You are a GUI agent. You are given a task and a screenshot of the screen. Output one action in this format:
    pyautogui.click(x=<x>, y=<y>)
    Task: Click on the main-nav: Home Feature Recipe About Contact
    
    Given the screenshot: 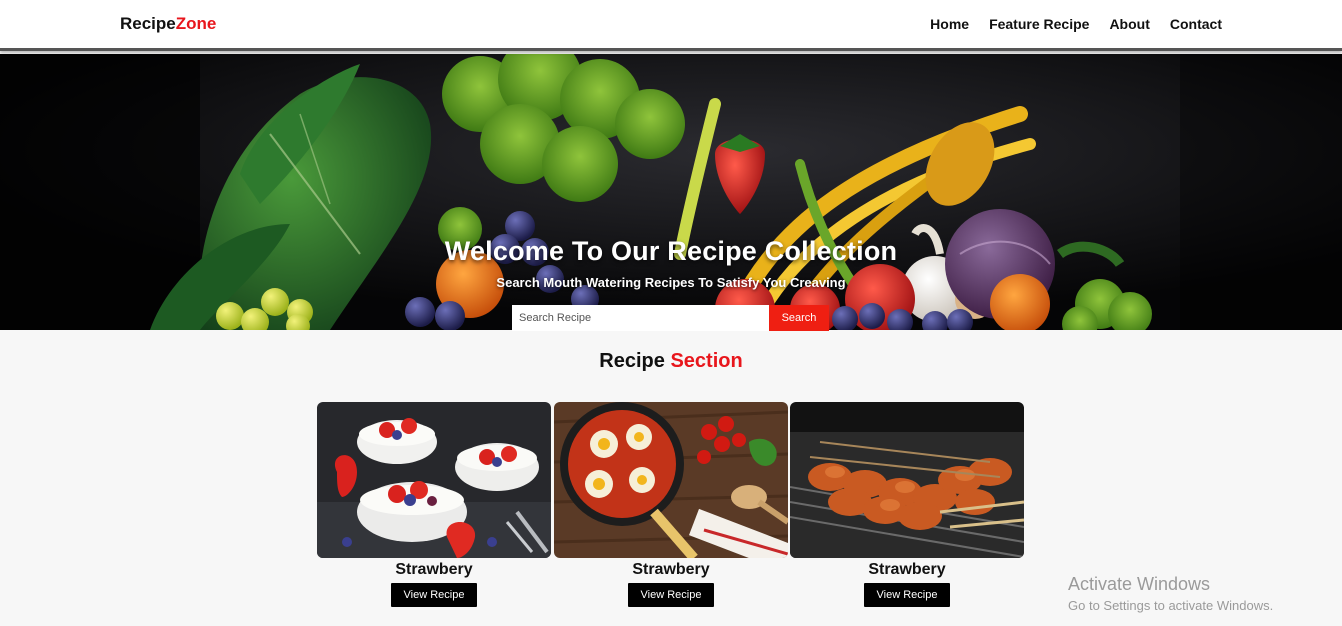 What is the action you would take?
    pyautogui.click(x=1076, y=24)
    